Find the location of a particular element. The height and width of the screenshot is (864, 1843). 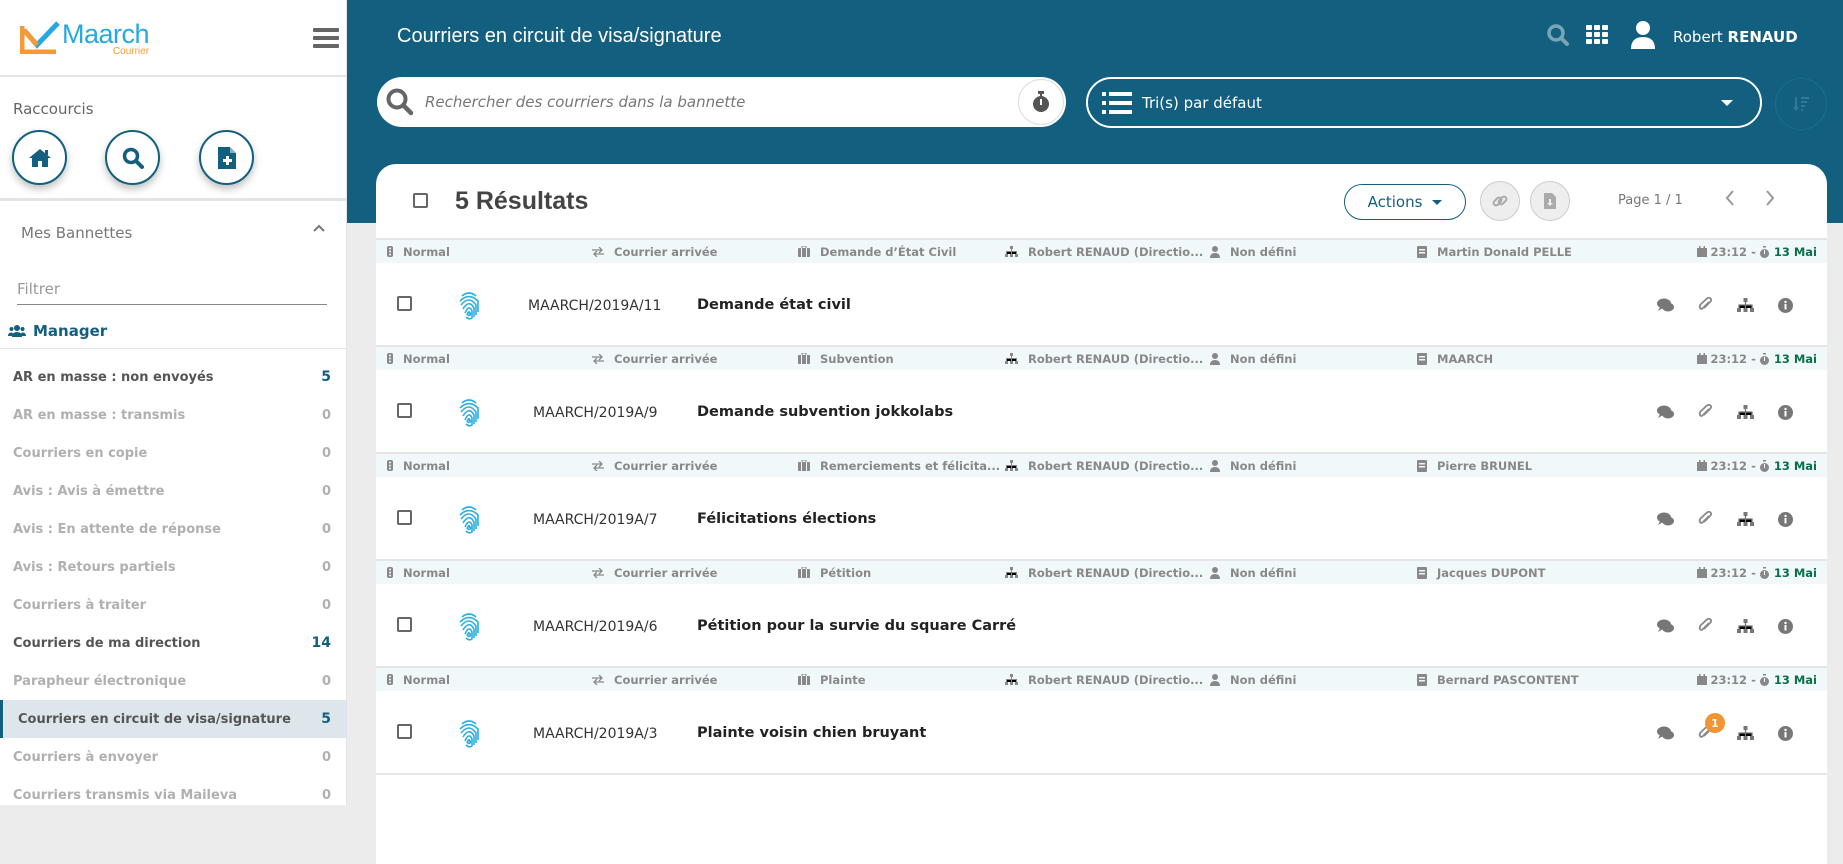

fingerprint-wrap is located at coordinates (469, 521).